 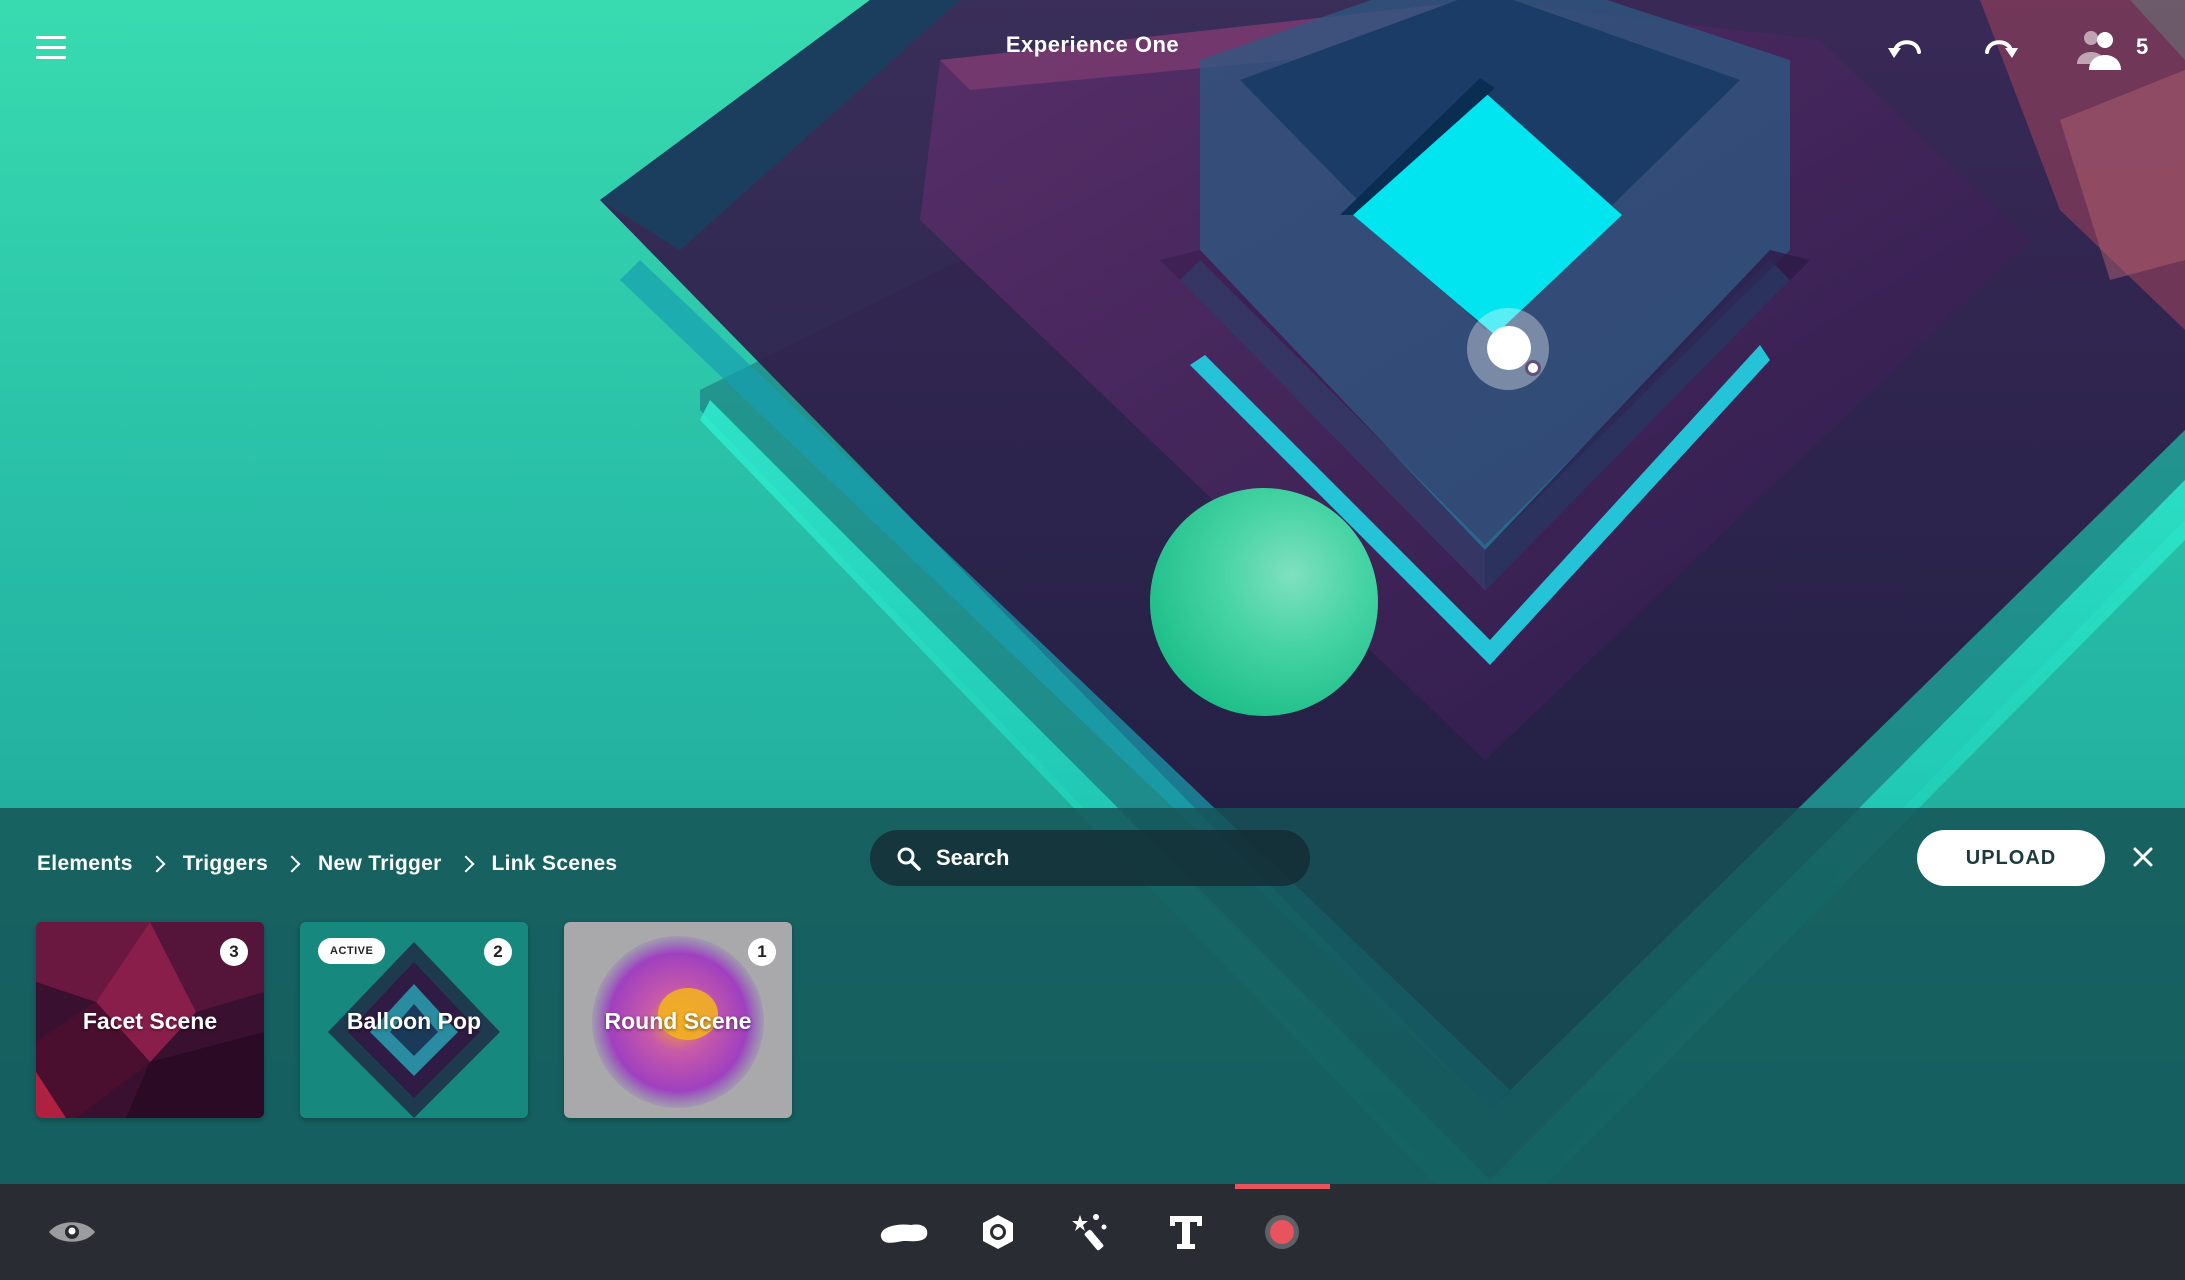 I want to click on hotspot-marker, so click(x=1508, y=349).